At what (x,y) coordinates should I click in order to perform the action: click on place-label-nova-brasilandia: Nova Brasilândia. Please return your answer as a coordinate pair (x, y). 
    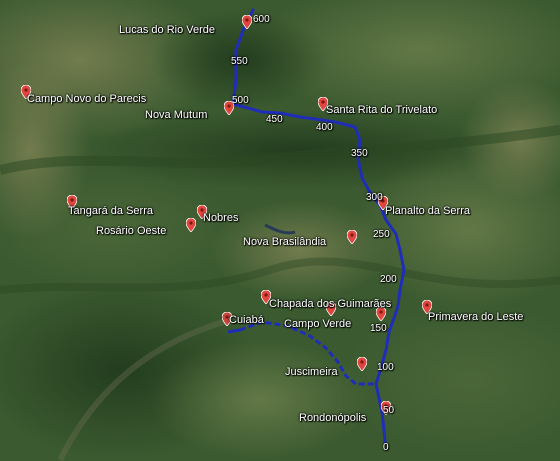
    Looking at the image, I should click on (284, 242).